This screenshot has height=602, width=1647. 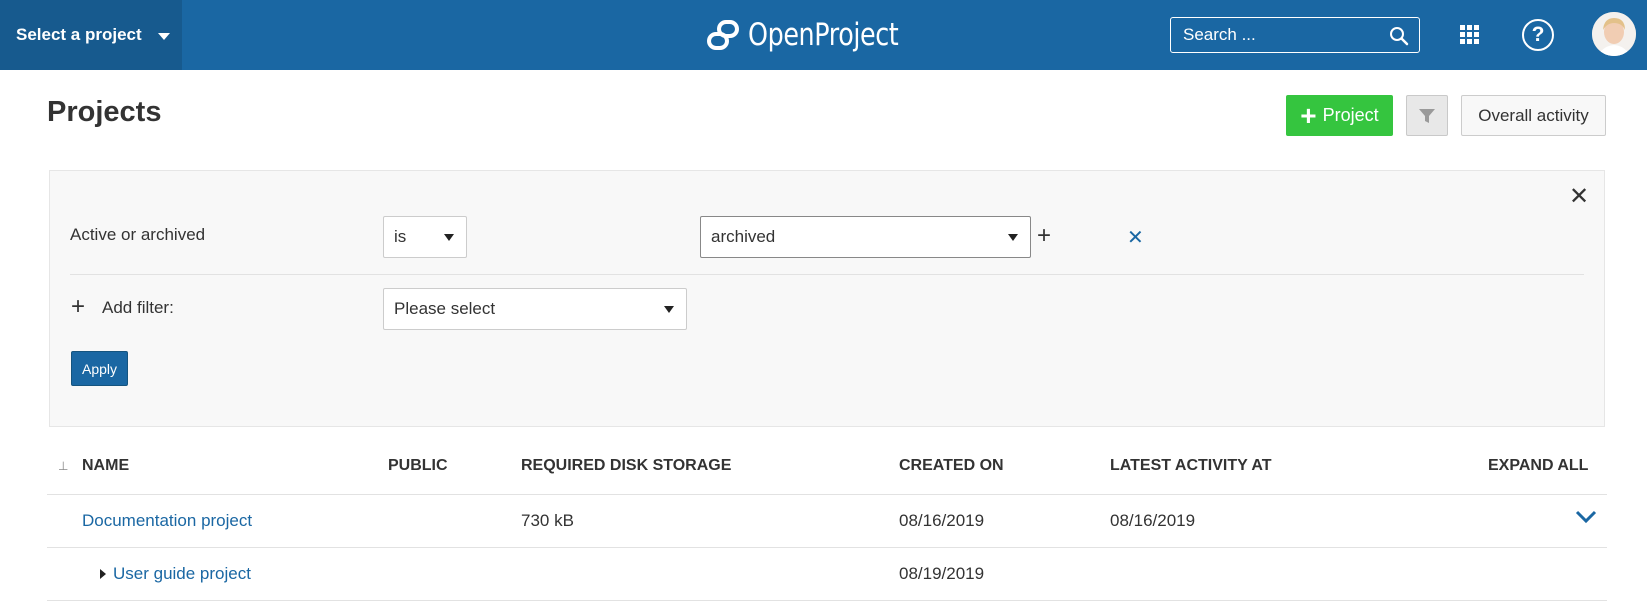 I want to click on avatar, so click(x=1614, y=34).